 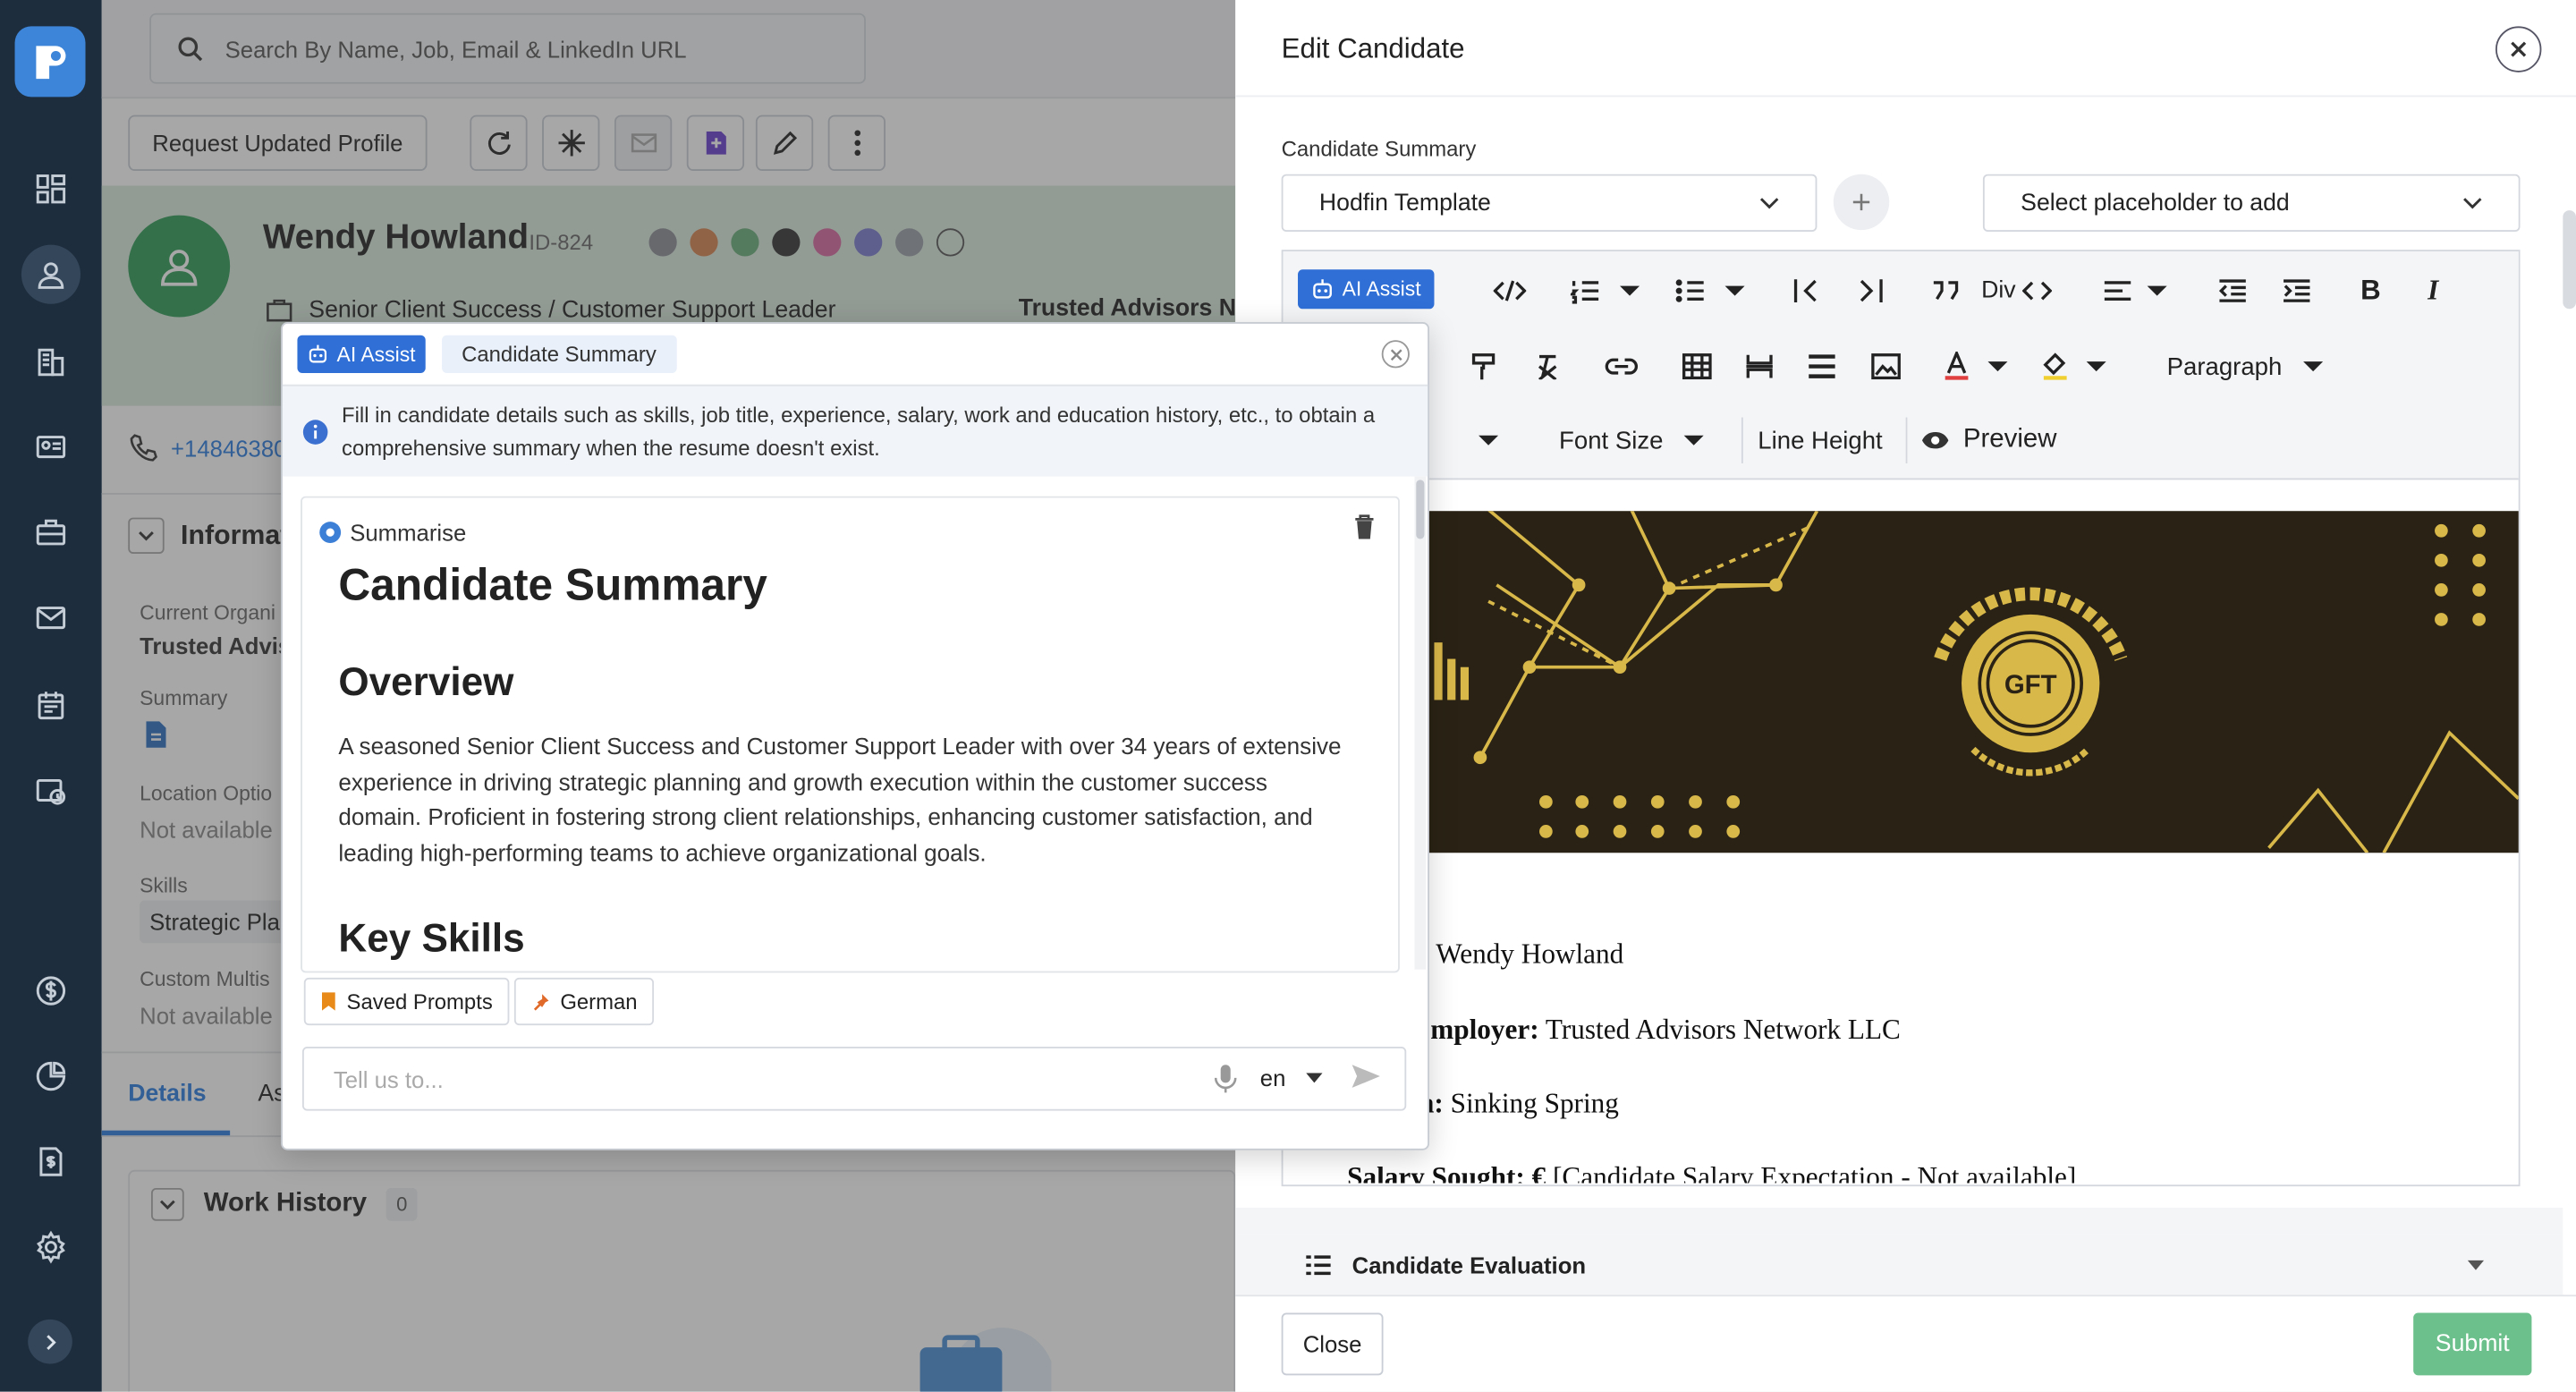 What do you see at coordinates (1332, 1344) in the screenshot?
I see `close-button: Close` at bounding box center [1332, 1344].